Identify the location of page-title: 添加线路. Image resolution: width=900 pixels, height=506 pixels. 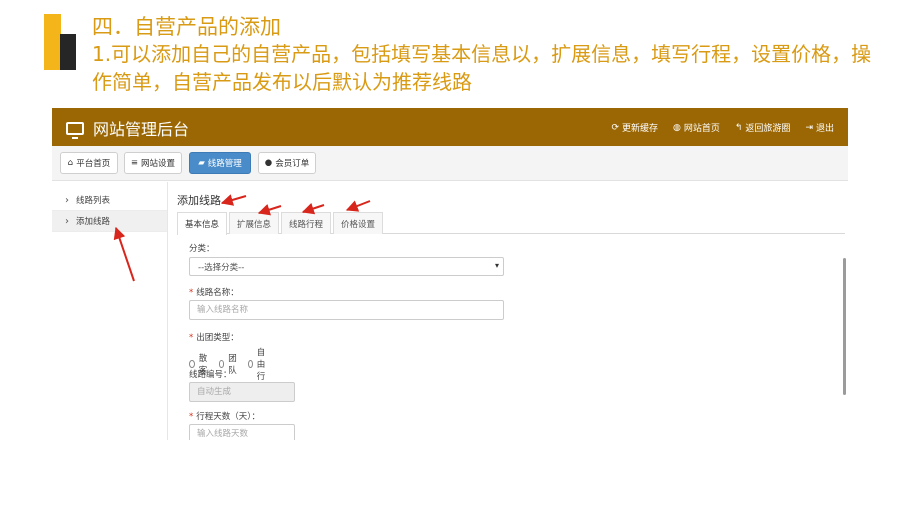
(199, 200).